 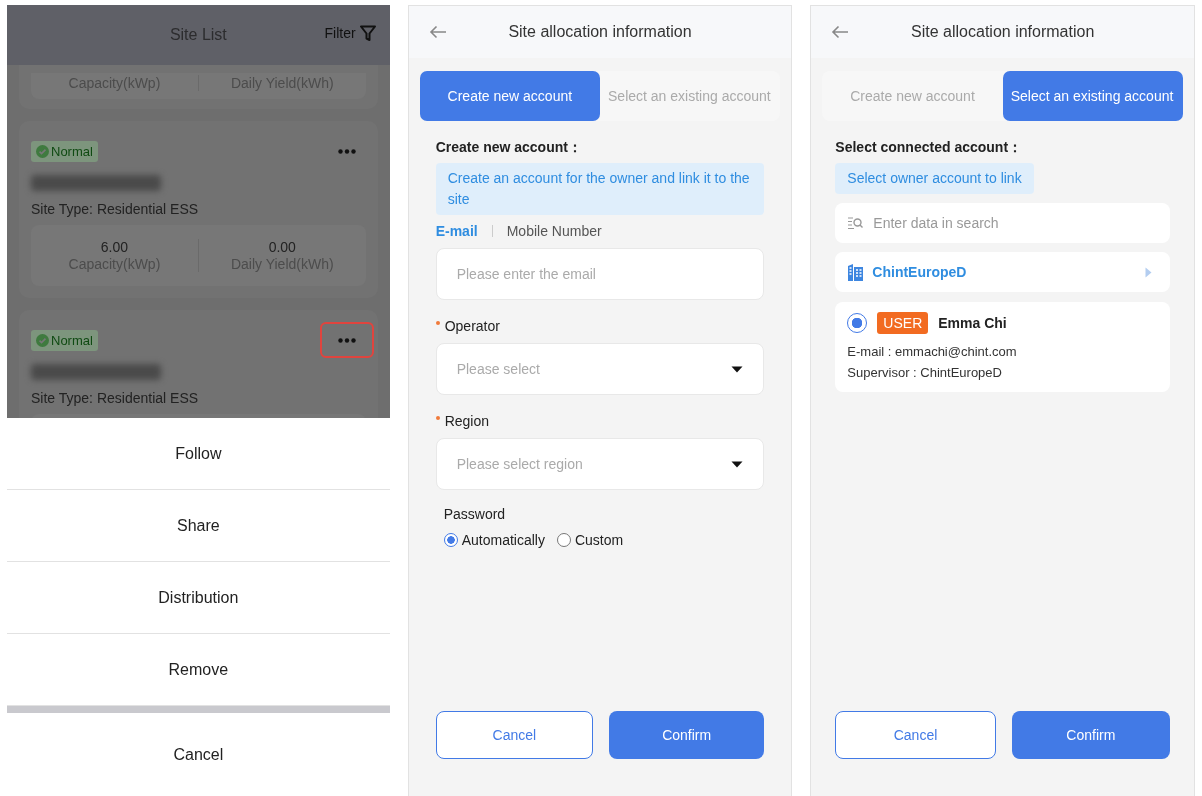 I want to click on radio-option: Automatically, so click(x=494, y=540).